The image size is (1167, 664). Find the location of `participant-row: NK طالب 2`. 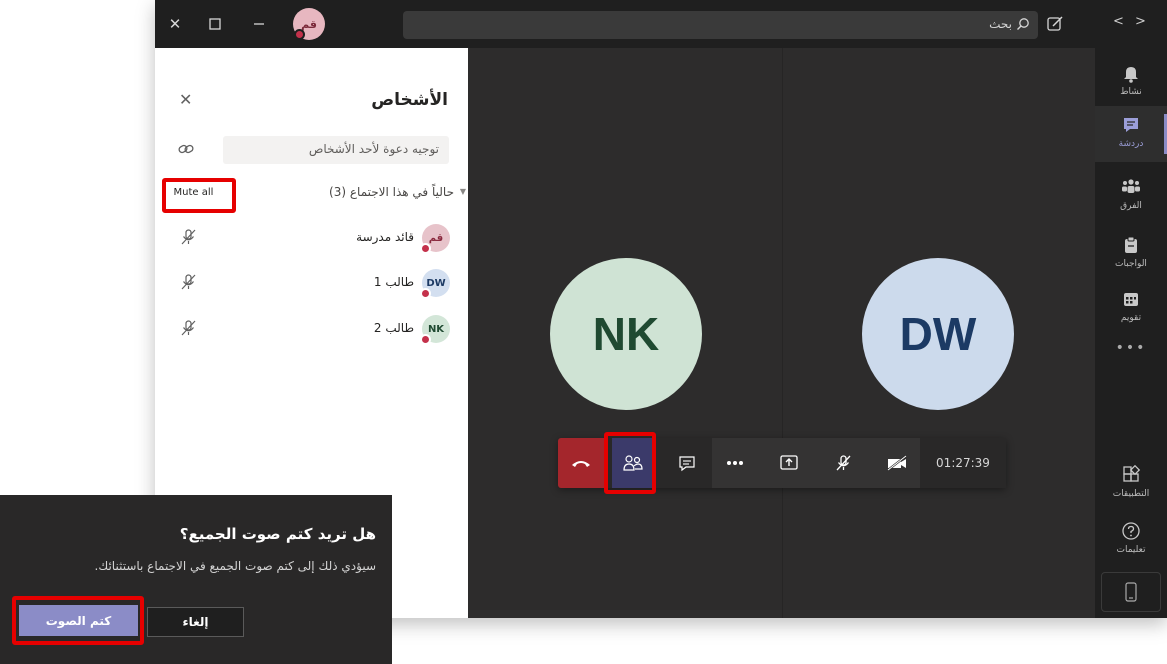

participant-row: NK طالب 2 is located at coordinates (311, 329).